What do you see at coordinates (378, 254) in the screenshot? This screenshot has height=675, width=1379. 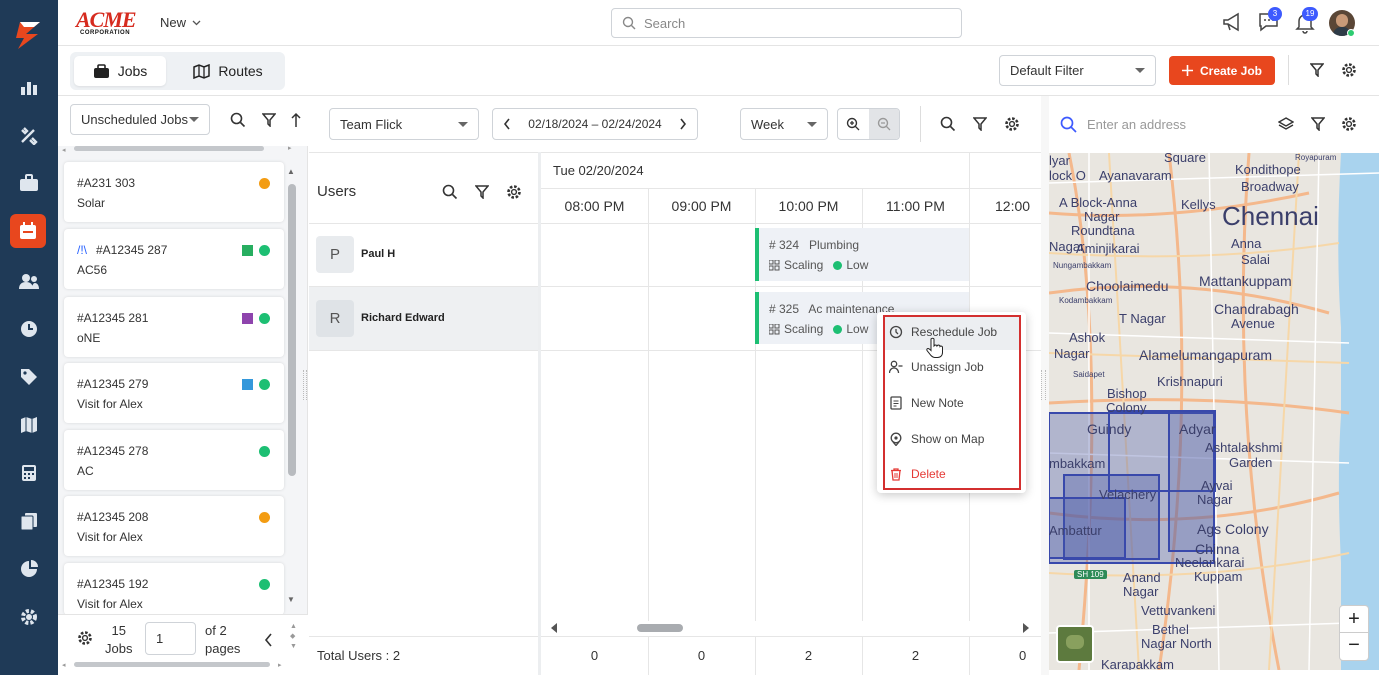 I see `user-name: Paul H` at bounding box center [378, 254].